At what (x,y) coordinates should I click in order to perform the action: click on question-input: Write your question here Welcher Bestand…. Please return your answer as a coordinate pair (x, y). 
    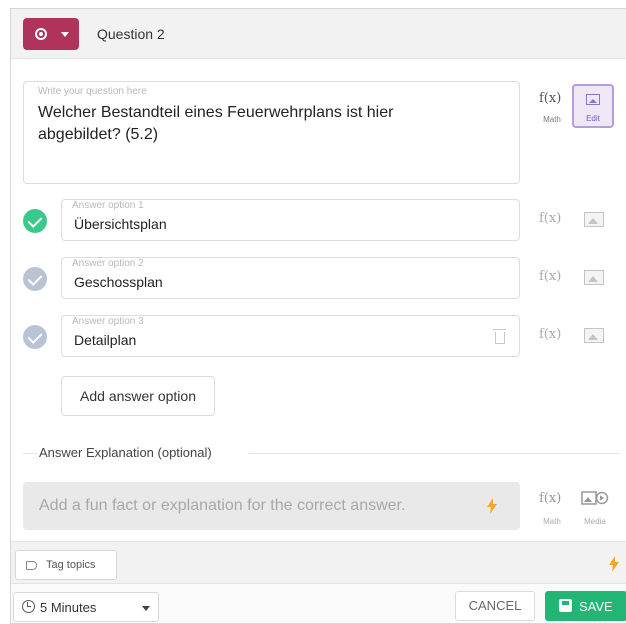
    Looking at the image, I should click on (271, 132).